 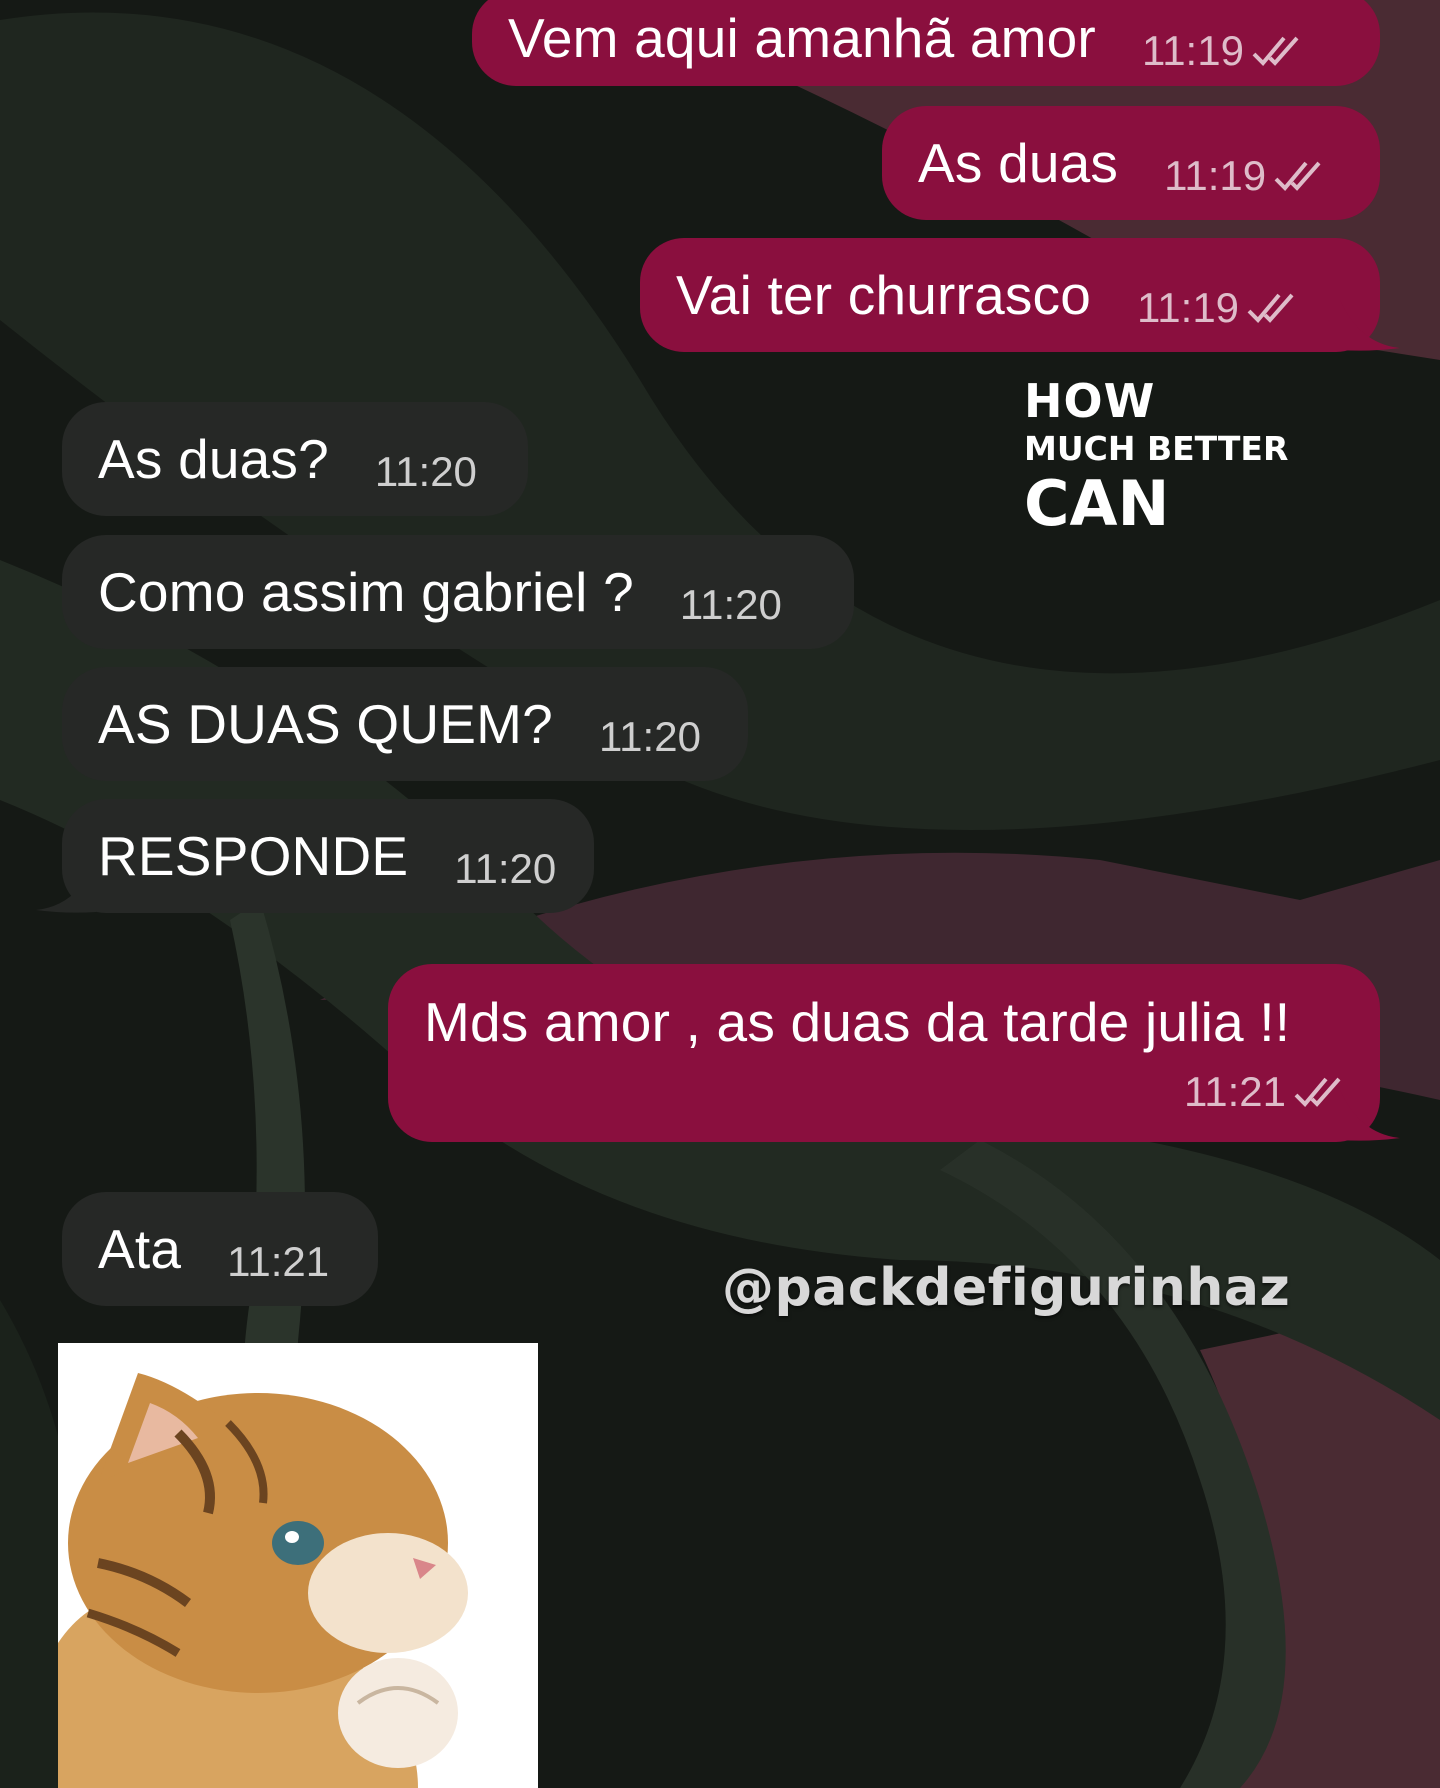 I want to click on watermark-line-1: HOW, so click(x=1090, y=401).